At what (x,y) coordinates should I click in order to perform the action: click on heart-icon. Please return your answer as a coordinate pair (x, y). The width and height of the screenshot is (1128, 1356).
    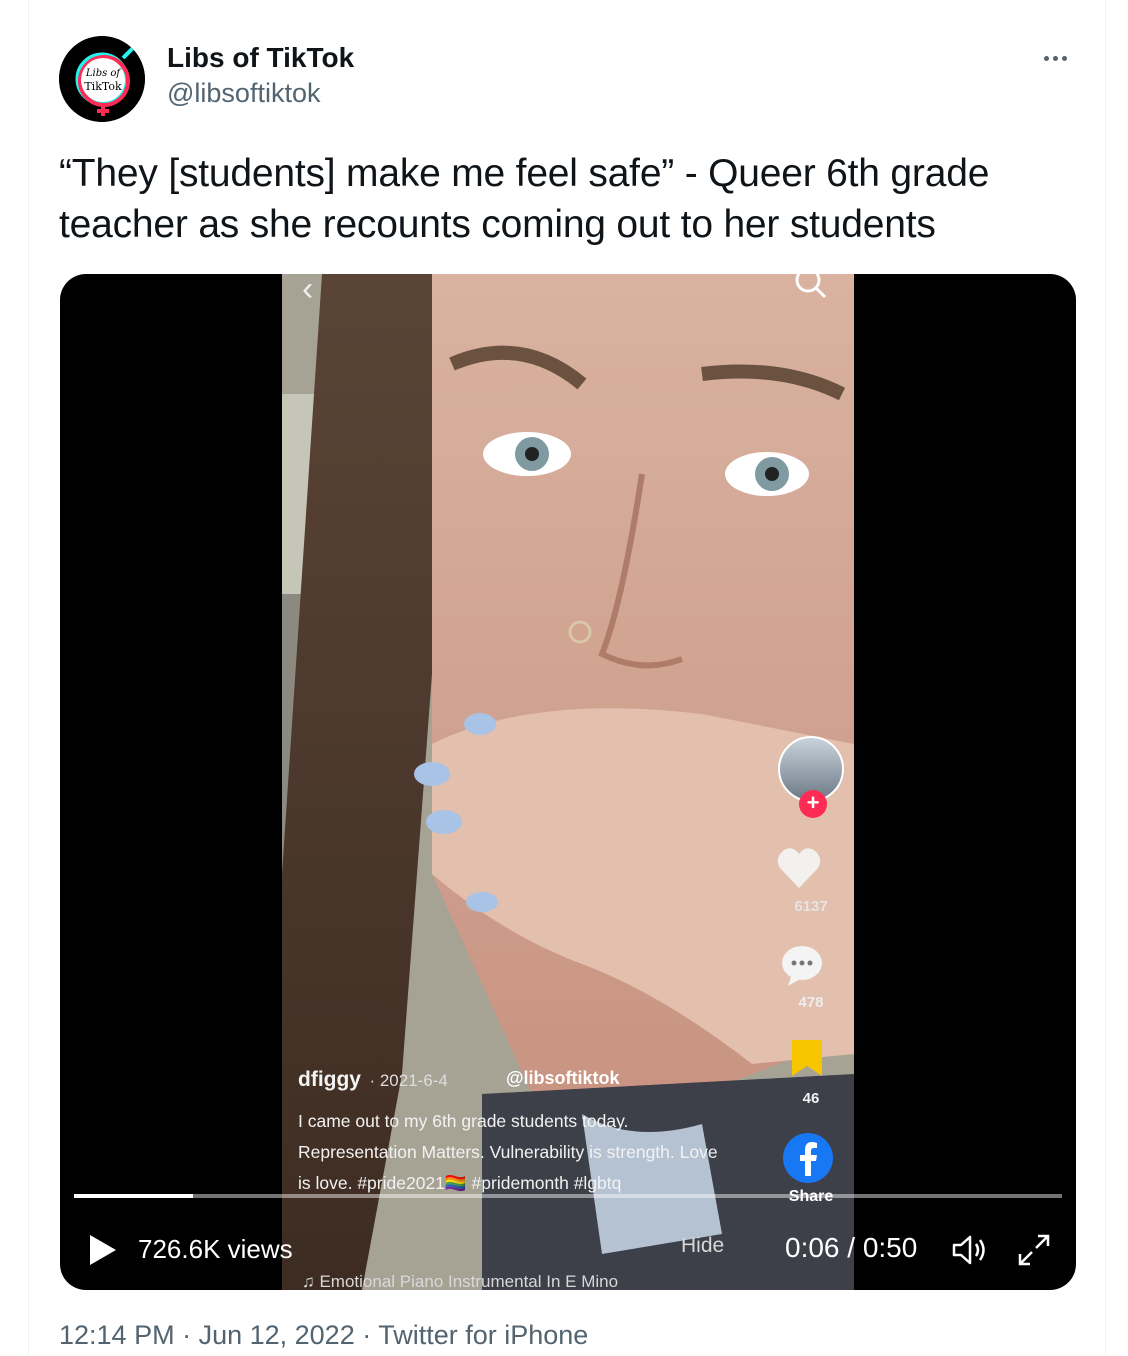
    Looking at the image, I should click on (799, 868).